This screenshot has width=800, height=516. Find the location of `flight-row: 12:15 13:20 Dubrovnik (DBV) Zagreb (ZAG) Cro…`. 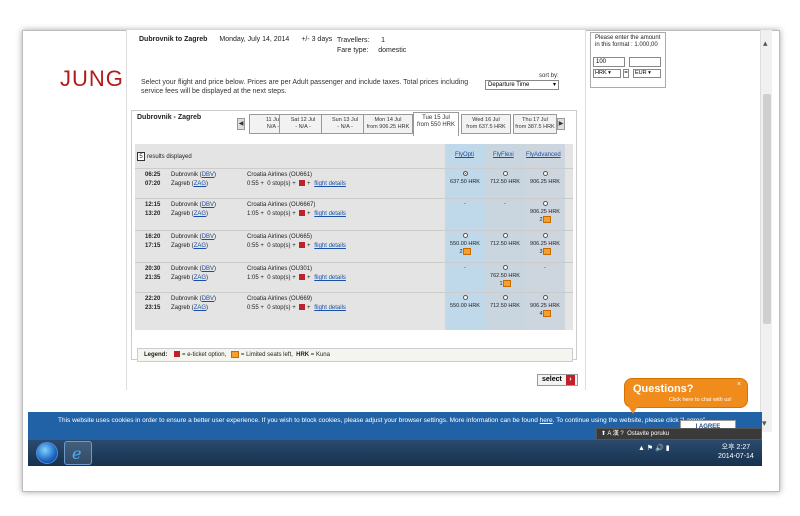

flight-row: 12:15 13:20 Dubrovnik (DBV) Zagreb (ZAG) Cro… is located at coordinates (354, 213).